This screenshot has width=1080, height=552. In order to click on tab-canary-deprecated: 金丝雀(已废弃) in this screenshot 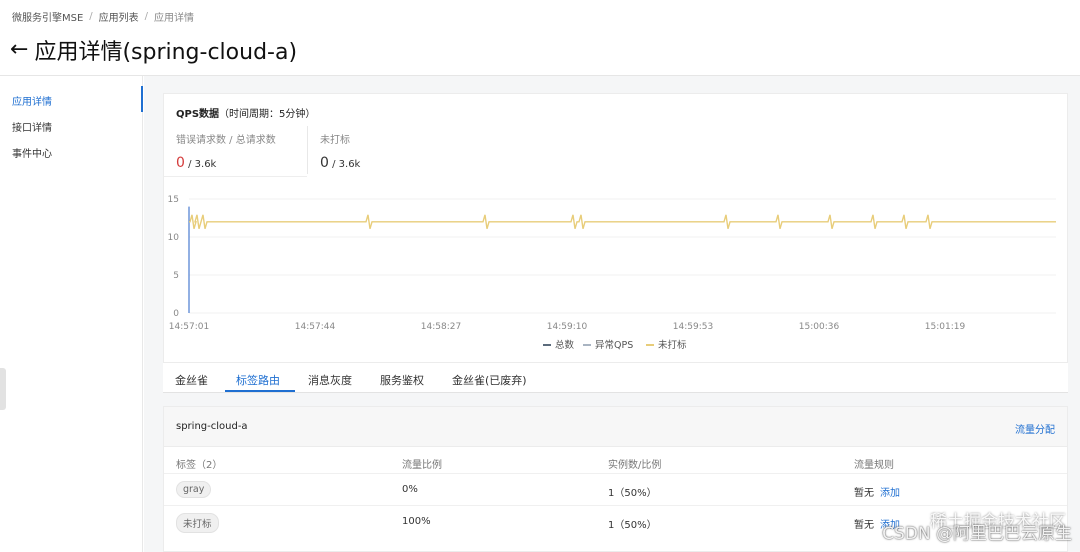, I will do `click(489, 380)`.